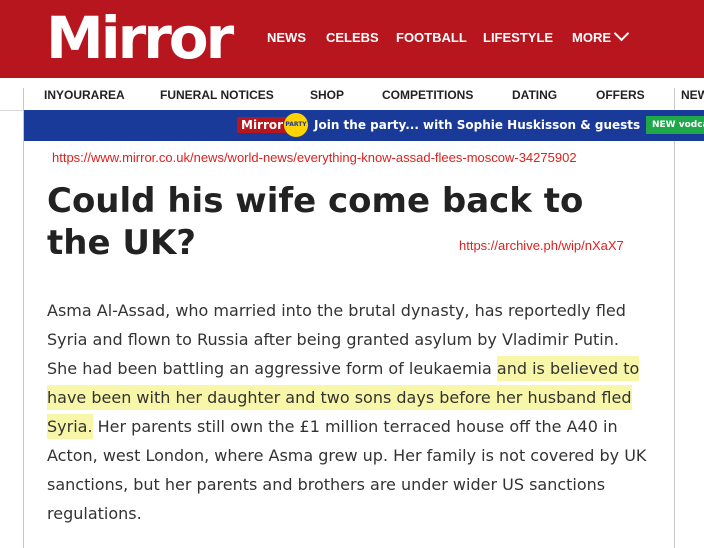  What do you see at coordinates (286, 37) in the screenshot?
I see `nav-news: NEWS` at bounding box center [286, 37].